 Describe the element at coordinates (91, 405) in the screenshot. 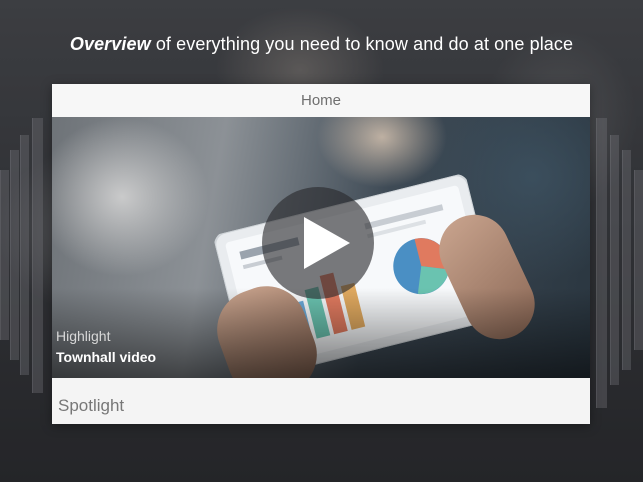

I see `spotlight-section-title: Spotlight` at that location.